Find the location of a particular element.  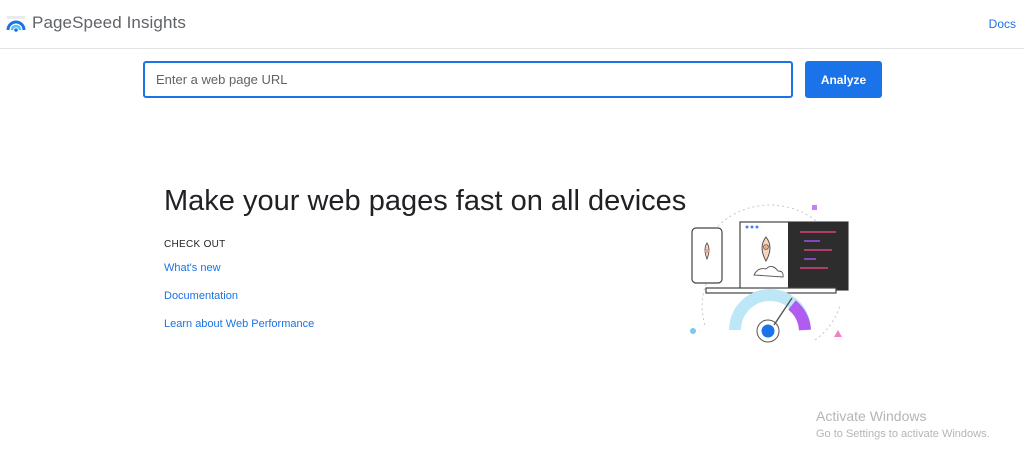

rocket-gauge-illustration-icon is located at coordinates (769, 273).